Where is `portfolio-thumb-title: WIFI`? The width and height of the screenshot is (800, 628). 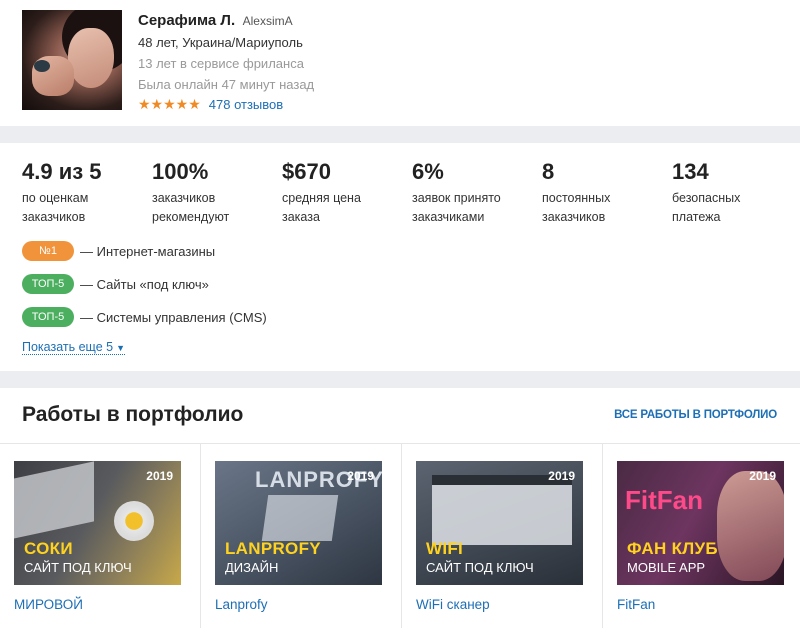 portfolio-thumb-title: WIFI is located at coordinates (445, 548).